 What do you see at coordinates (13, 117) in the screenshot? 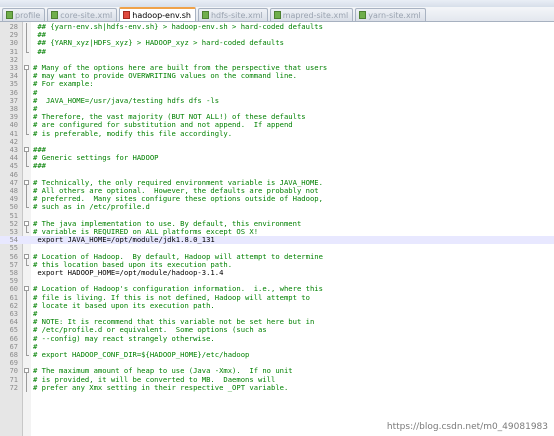
I see `line-number: 39` at bounding box center [13, 117].